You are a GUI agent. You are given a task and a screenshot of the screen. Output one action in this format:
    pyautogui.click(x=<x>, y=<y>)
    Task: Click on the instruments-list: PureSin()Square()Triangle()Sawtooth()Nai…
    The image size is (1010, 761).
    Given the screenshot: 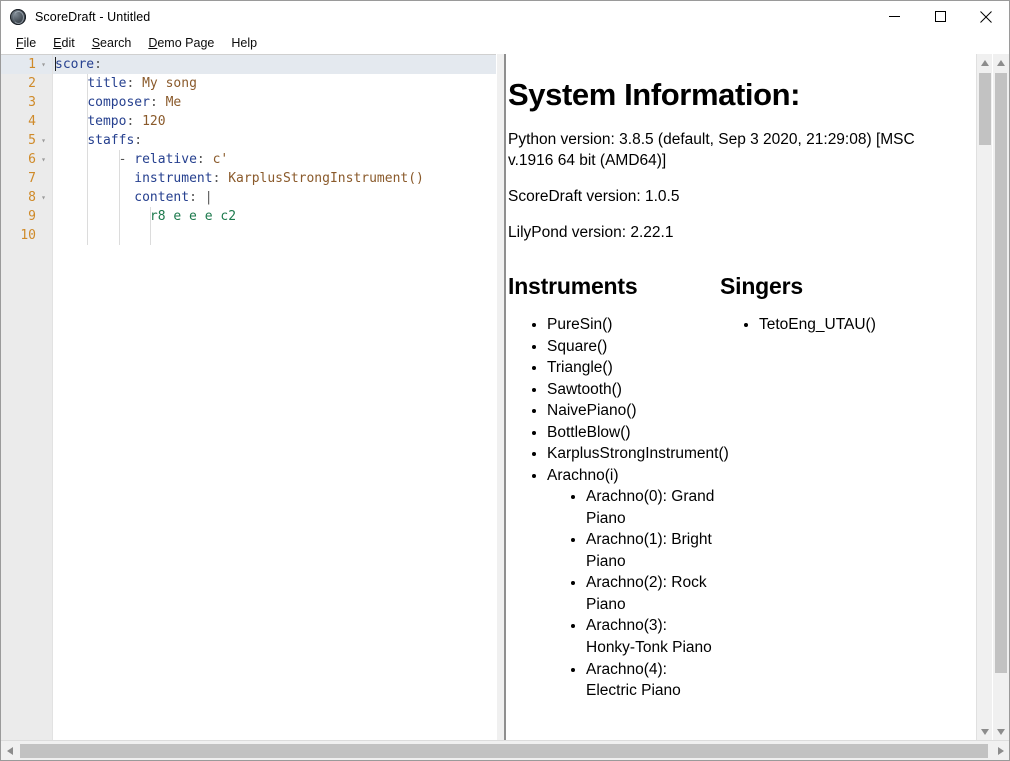 What is the action you would take?
    pyautogui.click(x=618, y=508)
    